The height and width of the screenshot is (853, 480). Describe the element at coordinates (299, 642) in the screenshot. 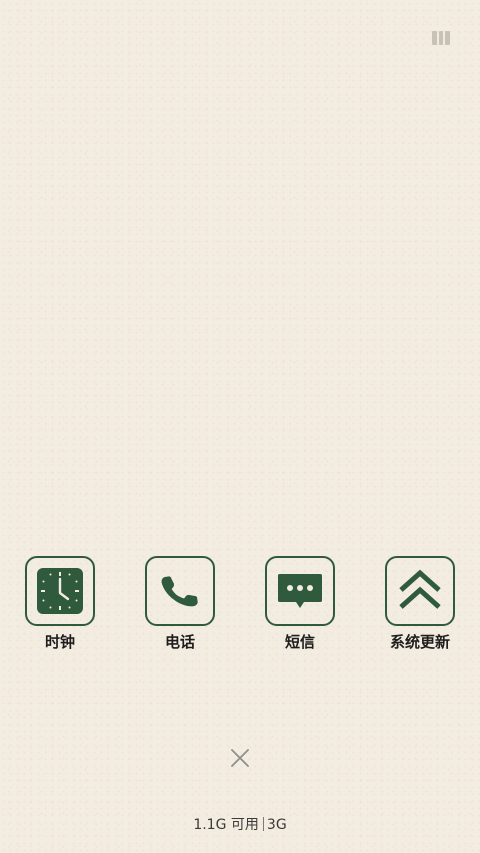

I see `app-label: 短信` at that location.